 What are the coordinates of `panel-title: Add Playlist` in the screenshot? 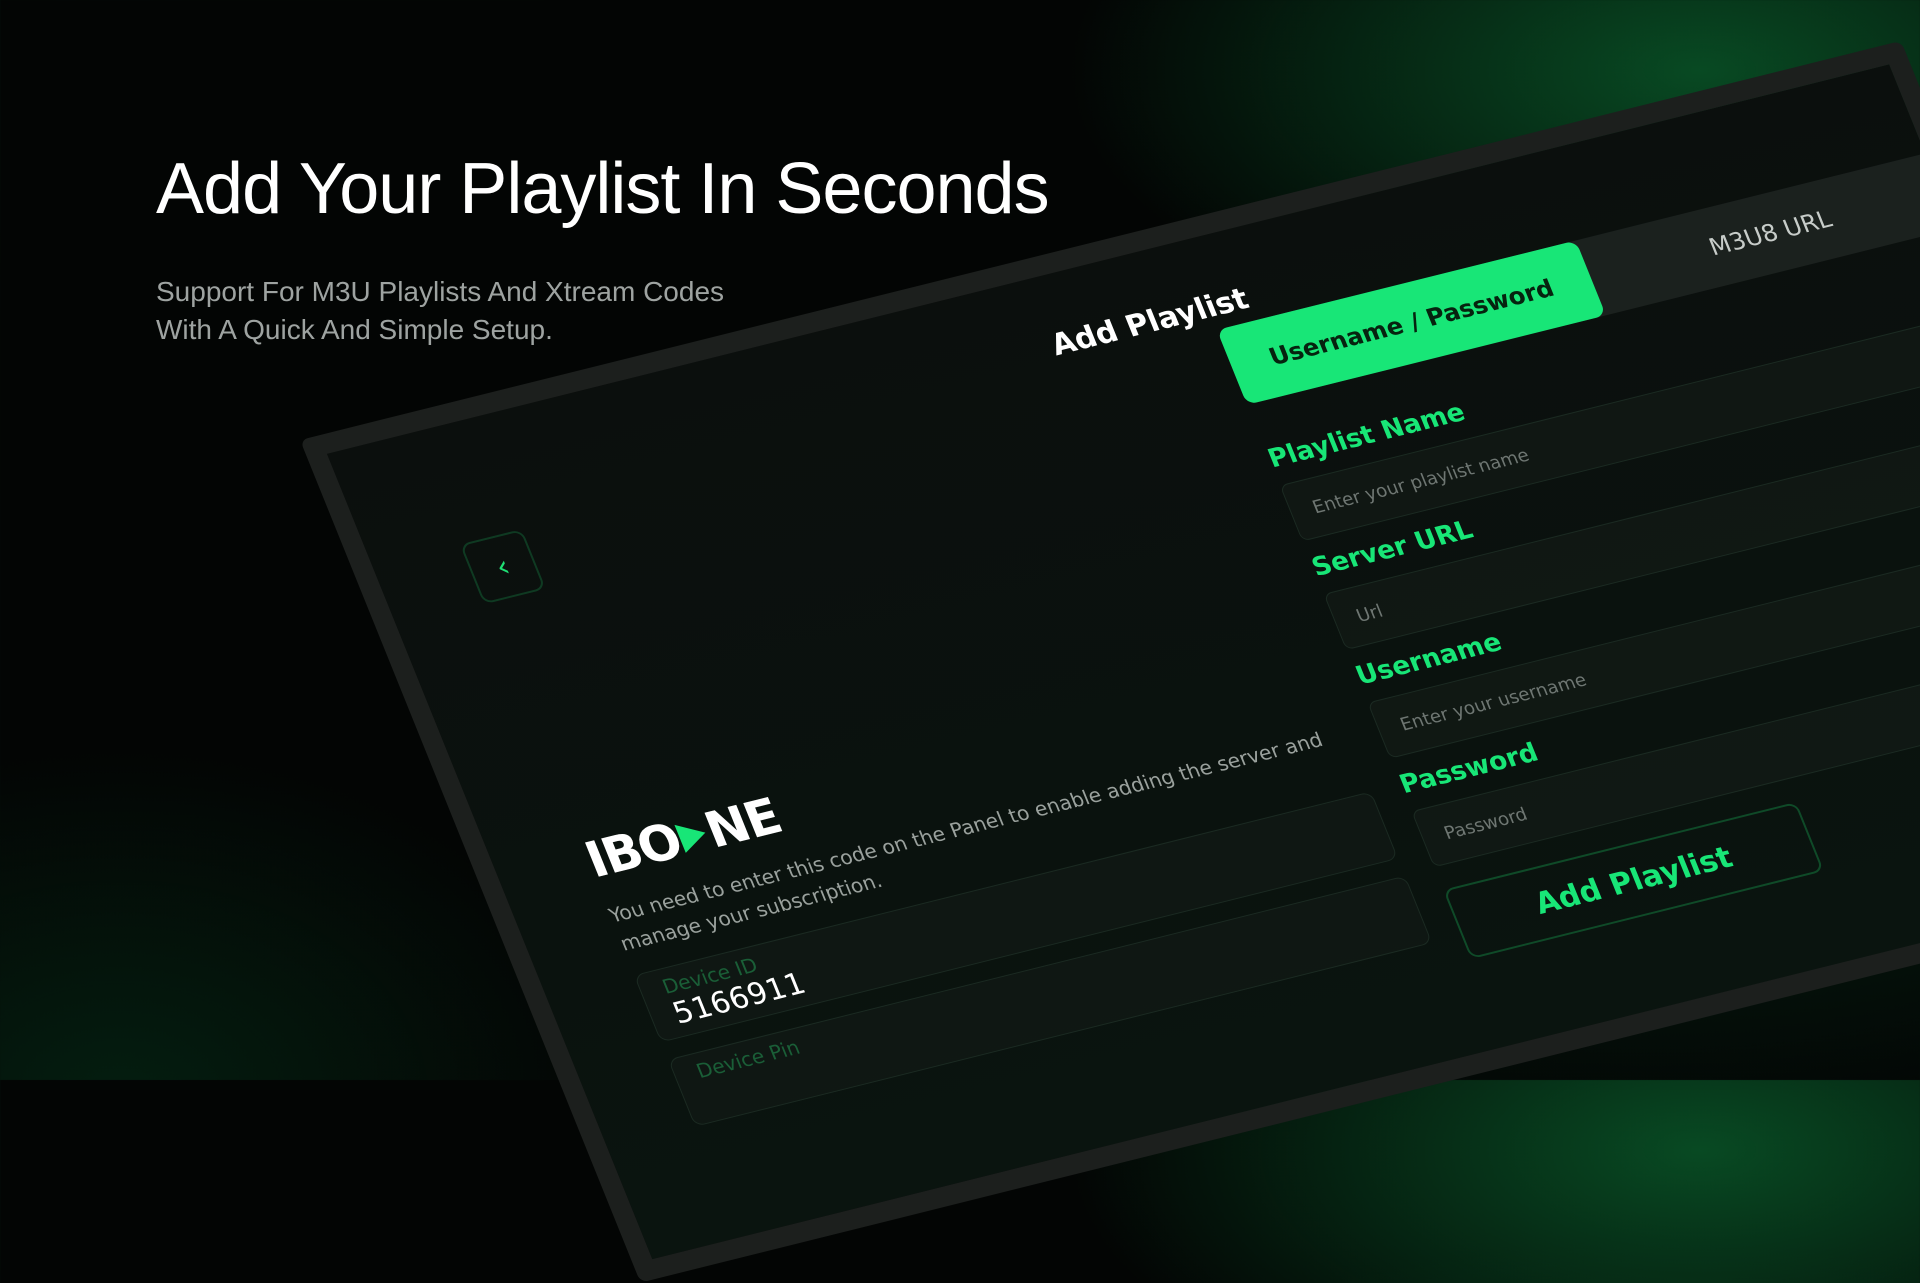 It's located at (1150, 322).